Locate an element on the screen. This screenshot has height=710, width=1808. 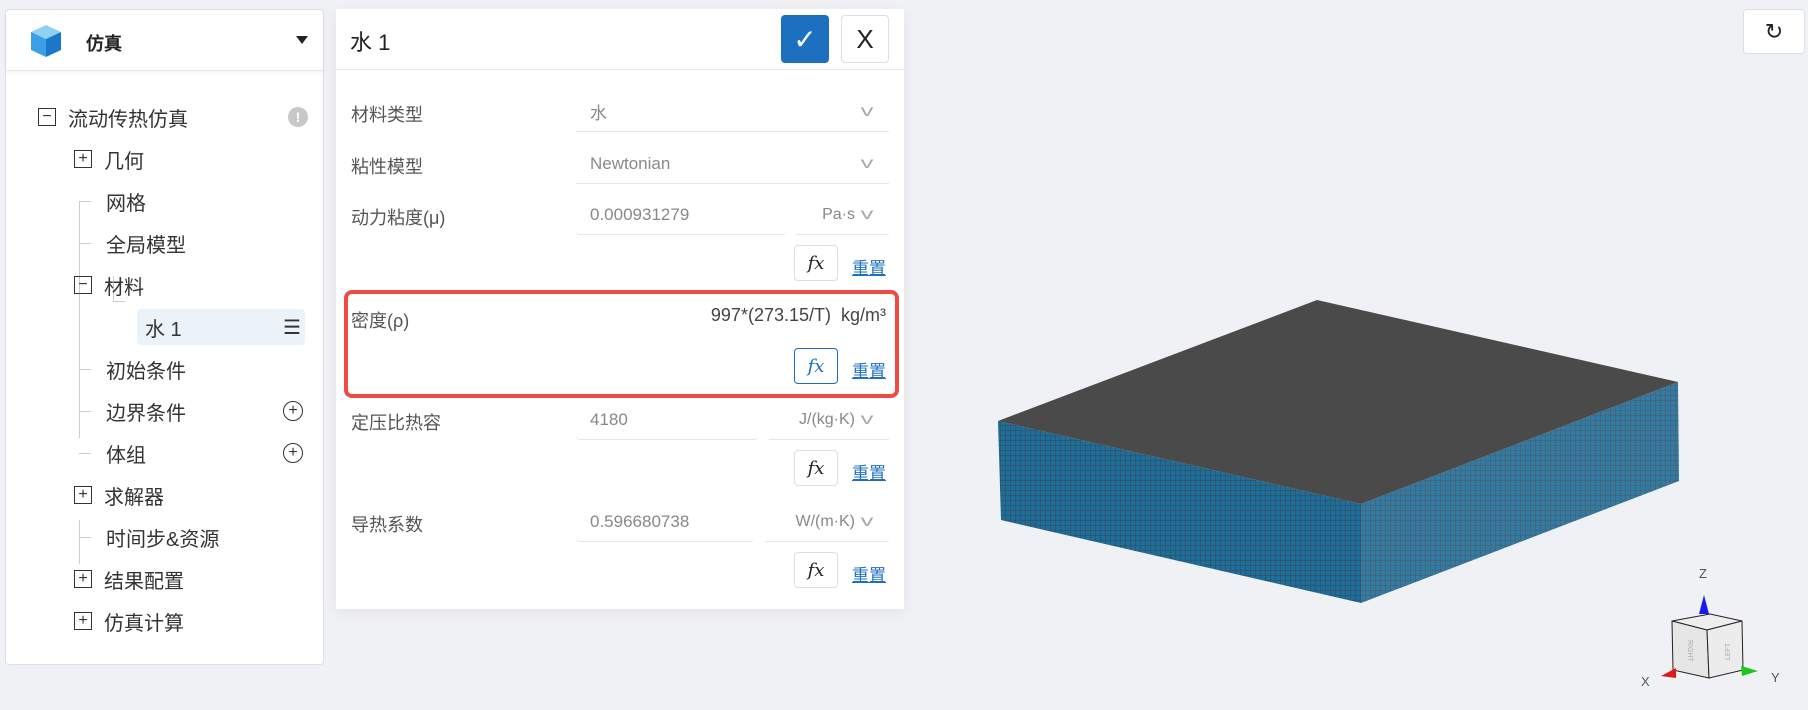
y-axis-label: Y is located at coordinates (1775, 677).